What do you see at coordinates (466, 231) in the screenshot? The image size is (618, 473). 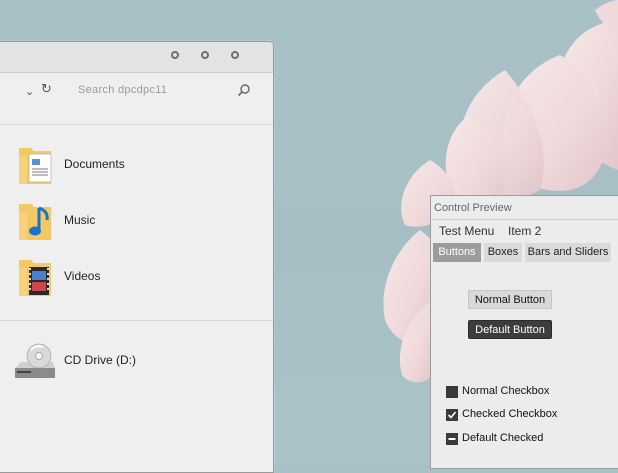 I see `menu-item-test-menu: Test Menu` at bounding box center [466, 231].